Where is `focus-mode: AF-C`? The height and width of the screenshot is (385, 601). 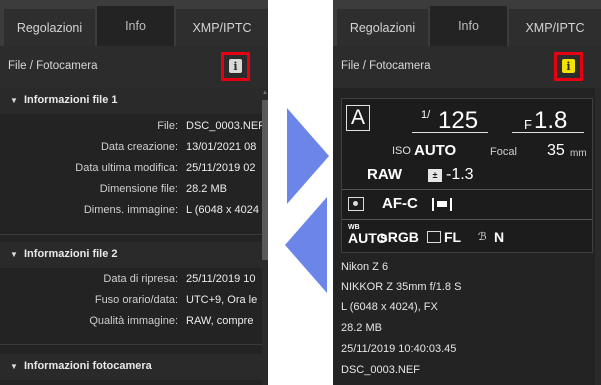 focus-mode: AF-C is located at coordinates (400, 203).